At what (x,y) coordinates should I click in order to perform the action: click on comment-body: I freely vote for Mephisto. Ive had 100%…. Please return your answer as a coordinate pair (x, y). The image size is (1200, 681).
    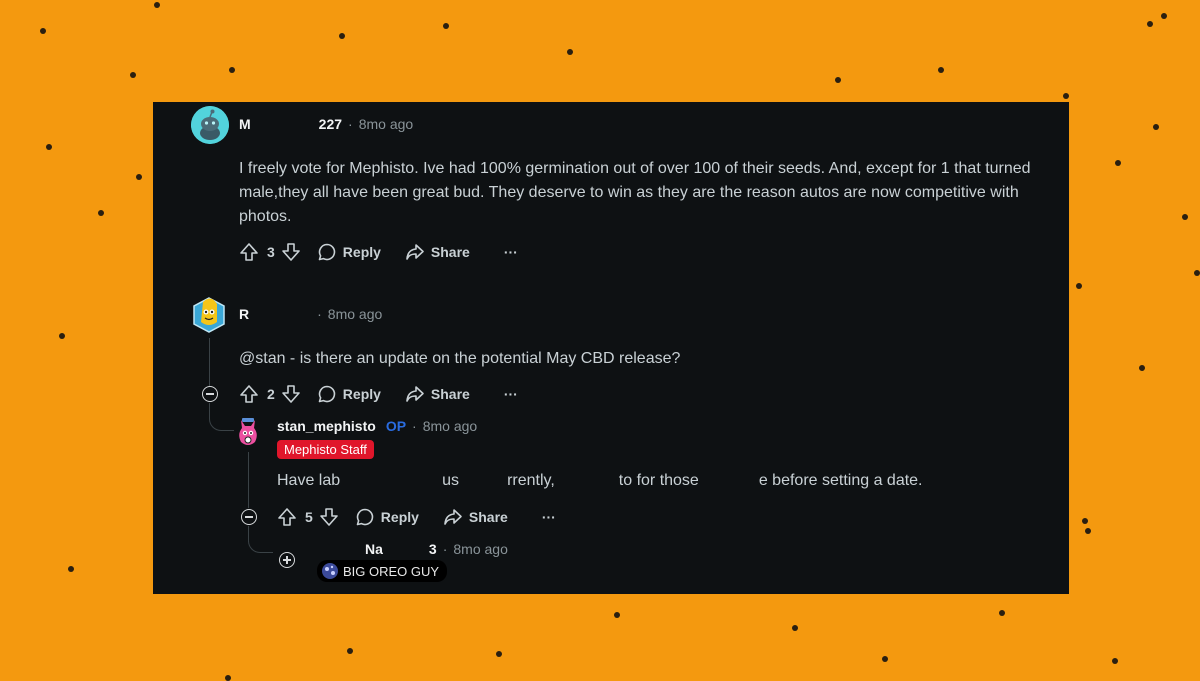
    Looking at the image, I should click on (635, 192).